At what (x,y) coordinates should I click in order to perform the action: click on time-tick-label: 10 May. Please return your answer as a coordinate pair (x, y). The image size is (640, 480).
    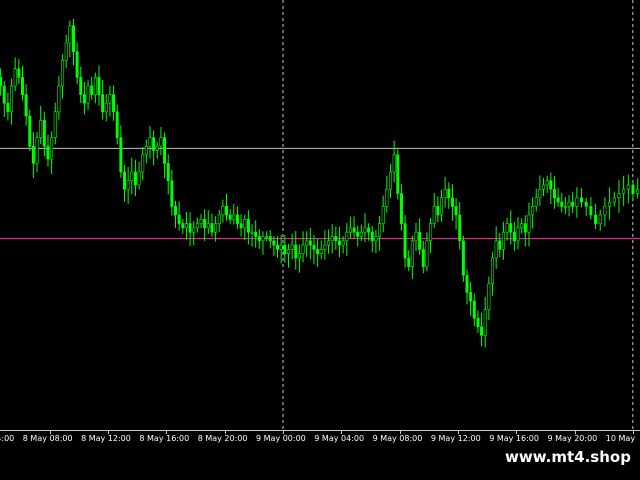
    Looking at the image, I should click on (620, 438).